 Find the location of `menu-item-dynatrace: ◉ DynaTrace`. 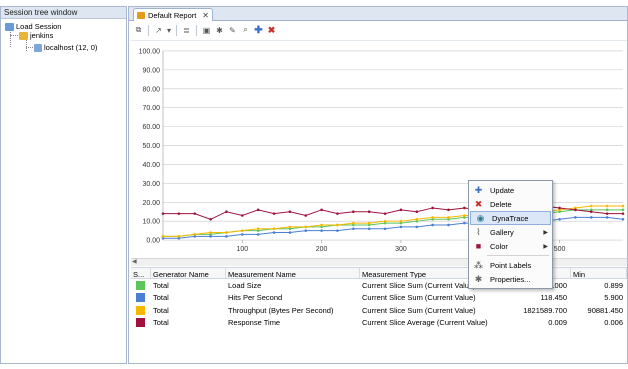

menu-item-dynatrace: ◉ DynaTrace is located at coordinates (510, 218).